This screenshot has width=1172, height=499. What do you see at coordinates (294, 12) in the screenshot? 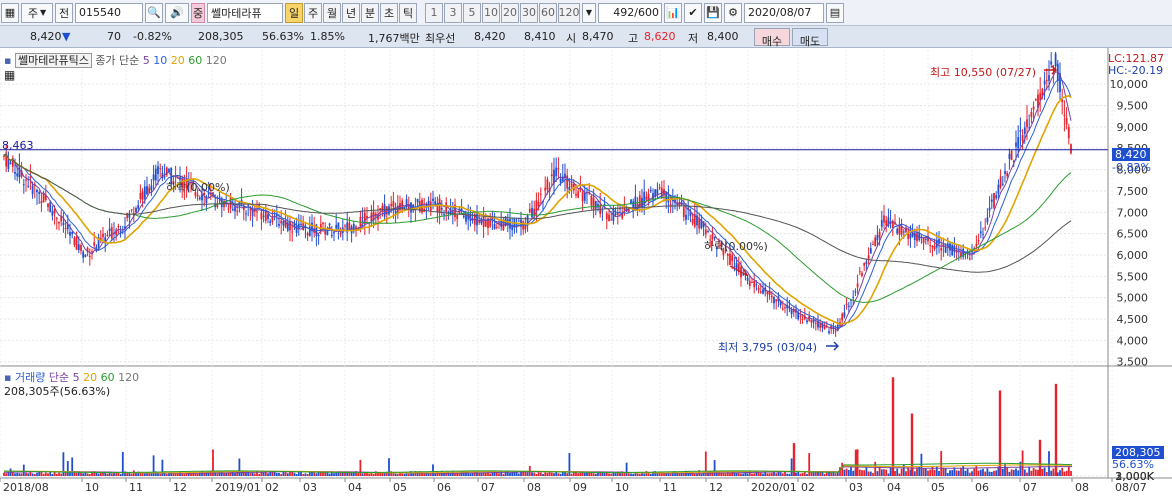
I see `period-tab-0: 일` at bounding box center [294, 12].